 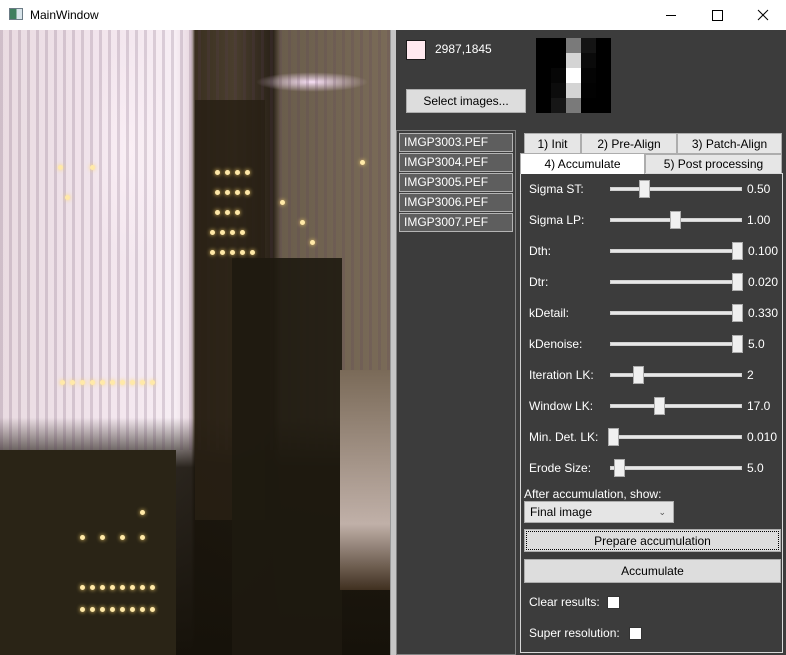 What do you see at coordinates (556, 189) in the screenshot?
I see `slider-label: Sigma ST:` at bounding box center [556, 189].